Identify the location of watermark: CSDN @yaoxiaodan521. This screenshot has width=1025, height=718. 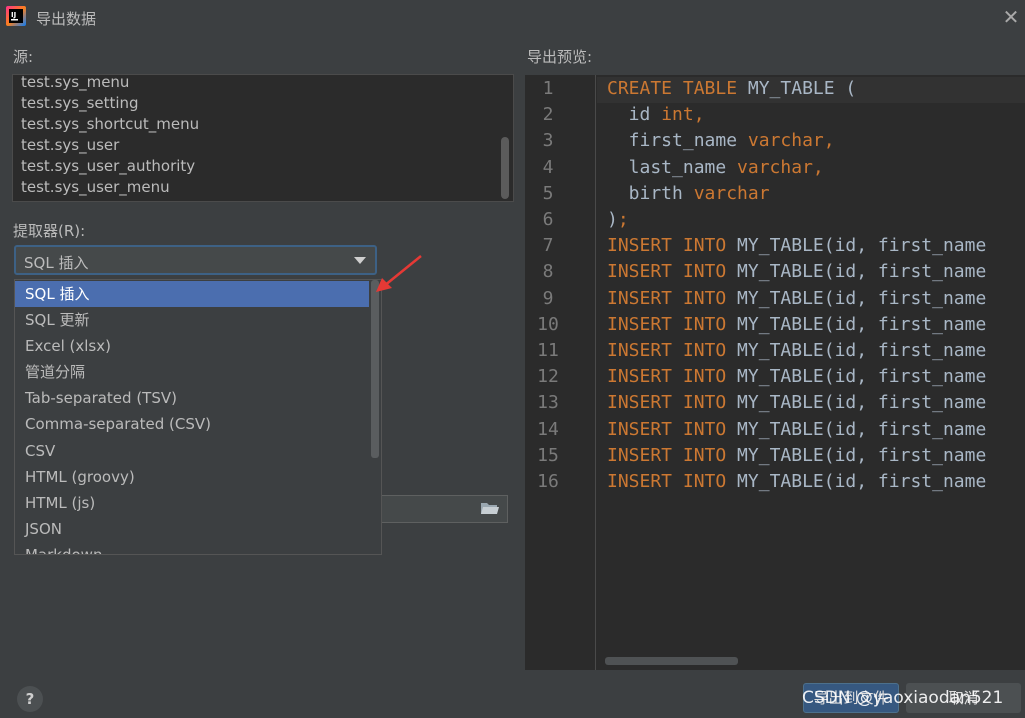
(903, 698).